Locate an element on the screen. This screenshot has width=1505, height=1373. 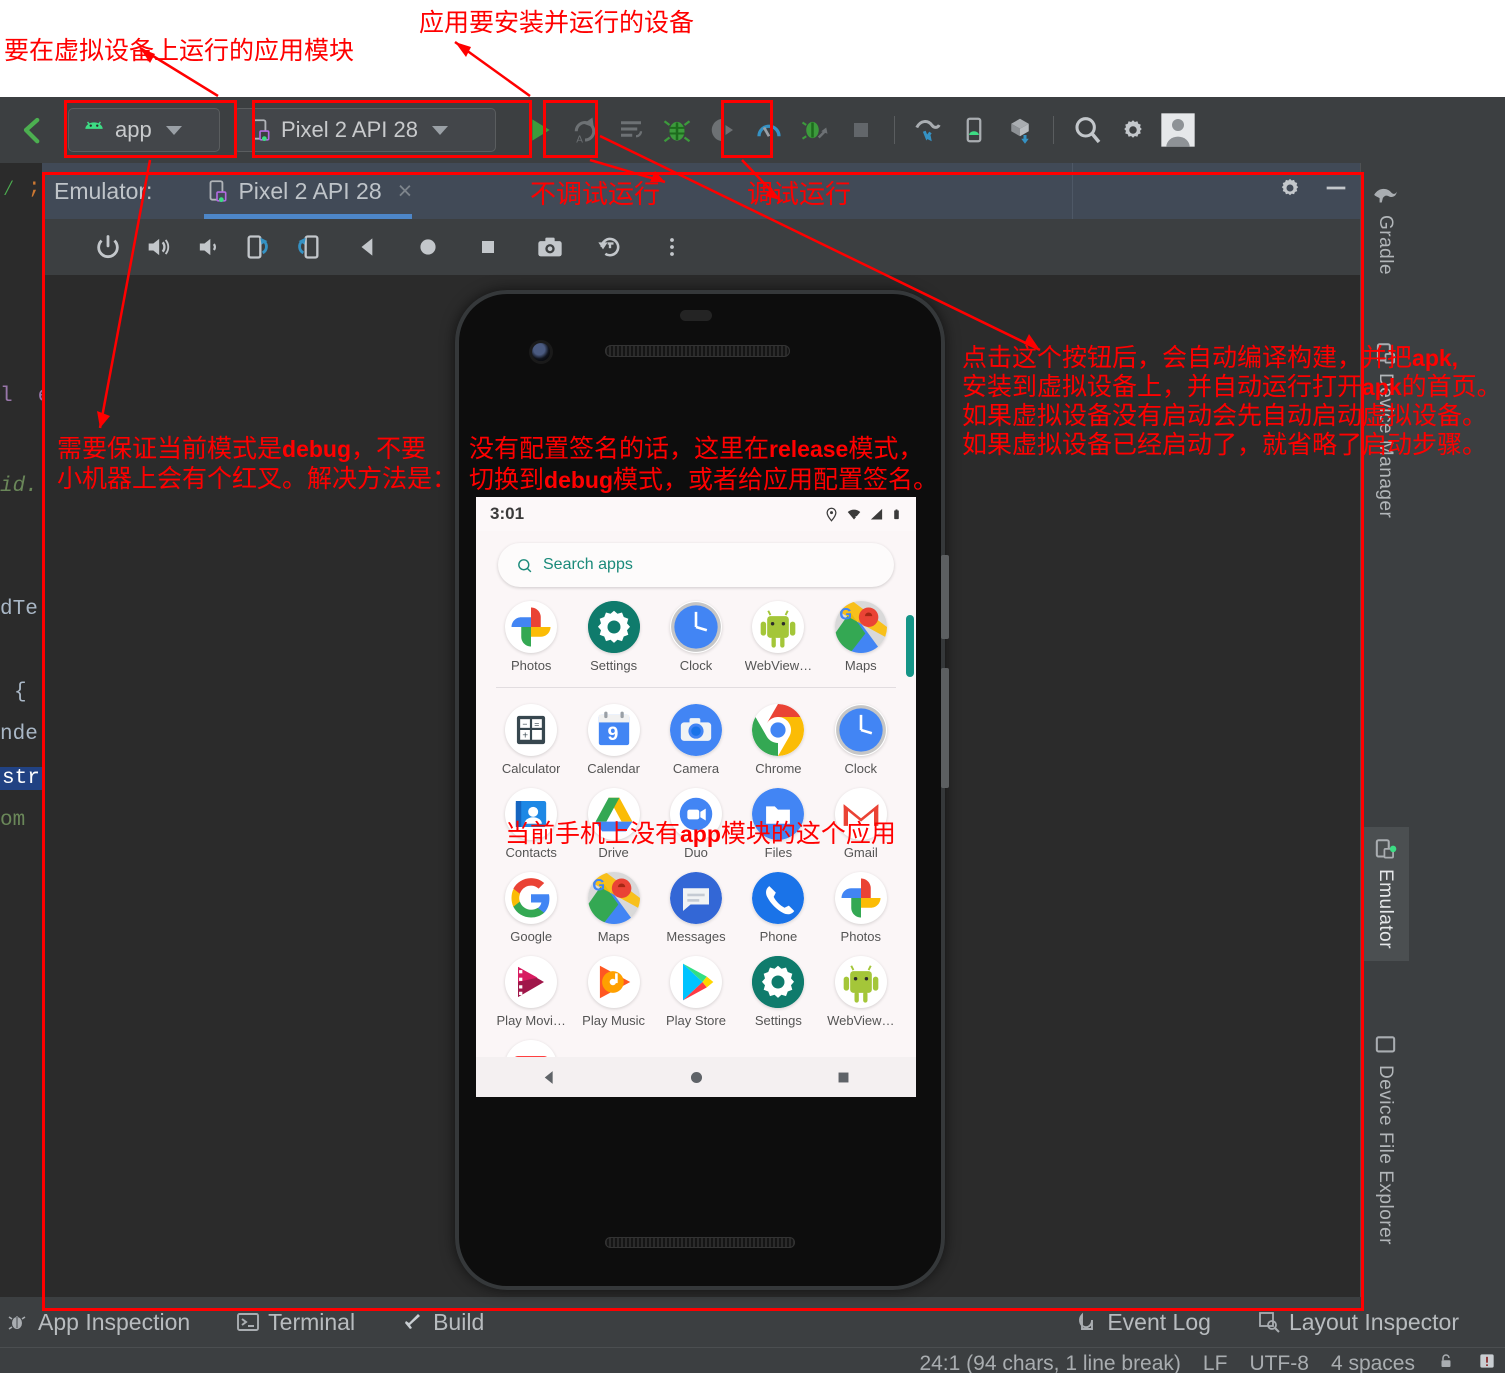
power-icon is located at coordinates (108, 247).